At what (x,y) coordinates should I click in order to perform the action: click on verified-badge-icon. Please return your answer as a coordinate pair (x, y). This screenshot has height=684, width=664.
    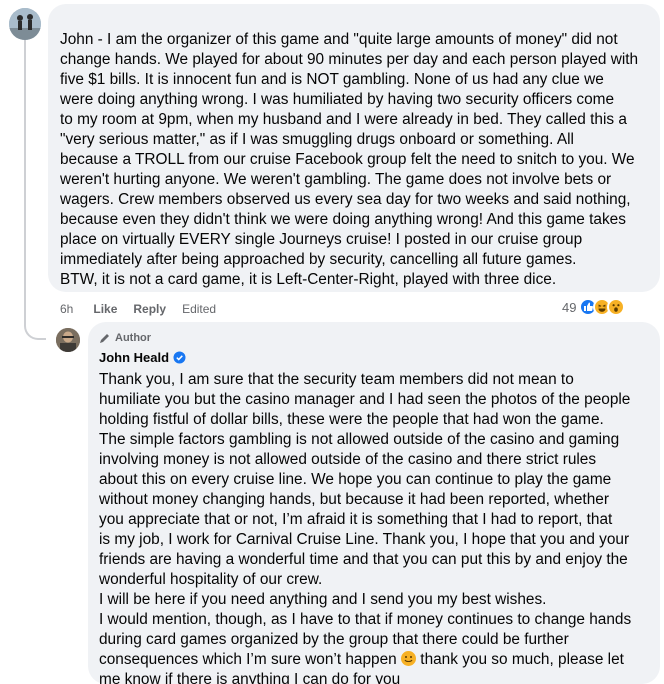
    Looking at the image, I should click on (179, 357).